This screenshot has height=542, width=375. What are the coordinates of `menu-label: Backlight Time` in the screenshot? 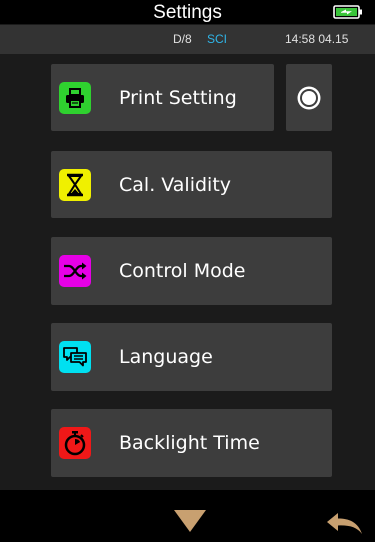 It's located at (189, 443).